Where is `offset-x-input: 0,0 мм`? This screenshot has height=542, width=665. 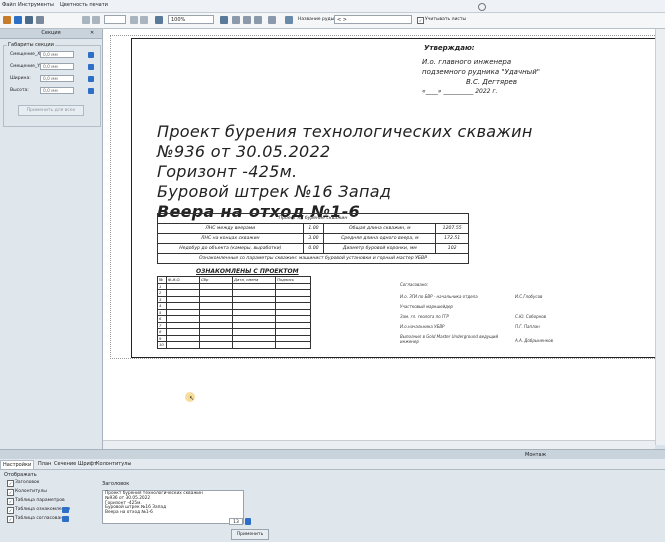 offset-x-input: 0,0 мм is located at coordinates (57, 54).